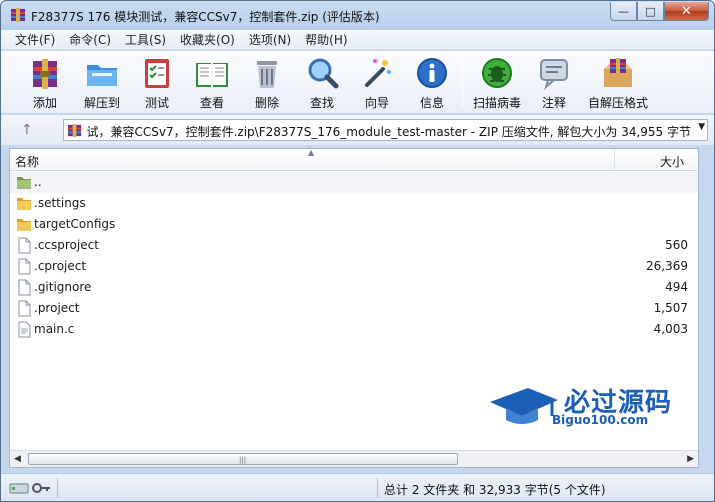  What do you see at coordinates (60, 203) in the screenshot?
I see `file-name: .settings` at bounding box center [60, 203].